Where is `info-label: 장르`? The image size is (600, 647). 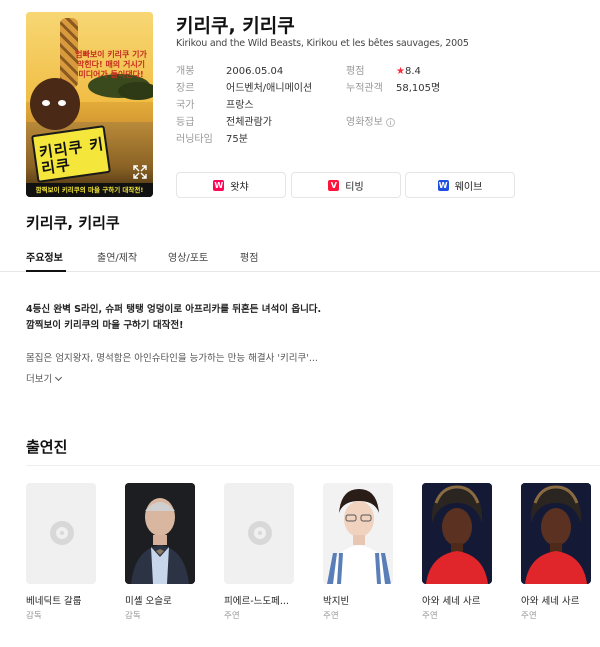 info-label: 장르 is located at coordinates (185, 88).